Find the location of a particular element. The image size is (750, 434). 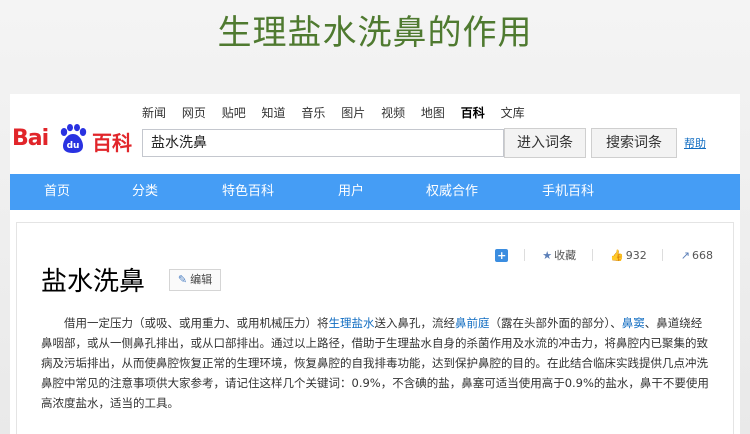

logo-baike-text: 百科 is located at coordinates (112, 143).